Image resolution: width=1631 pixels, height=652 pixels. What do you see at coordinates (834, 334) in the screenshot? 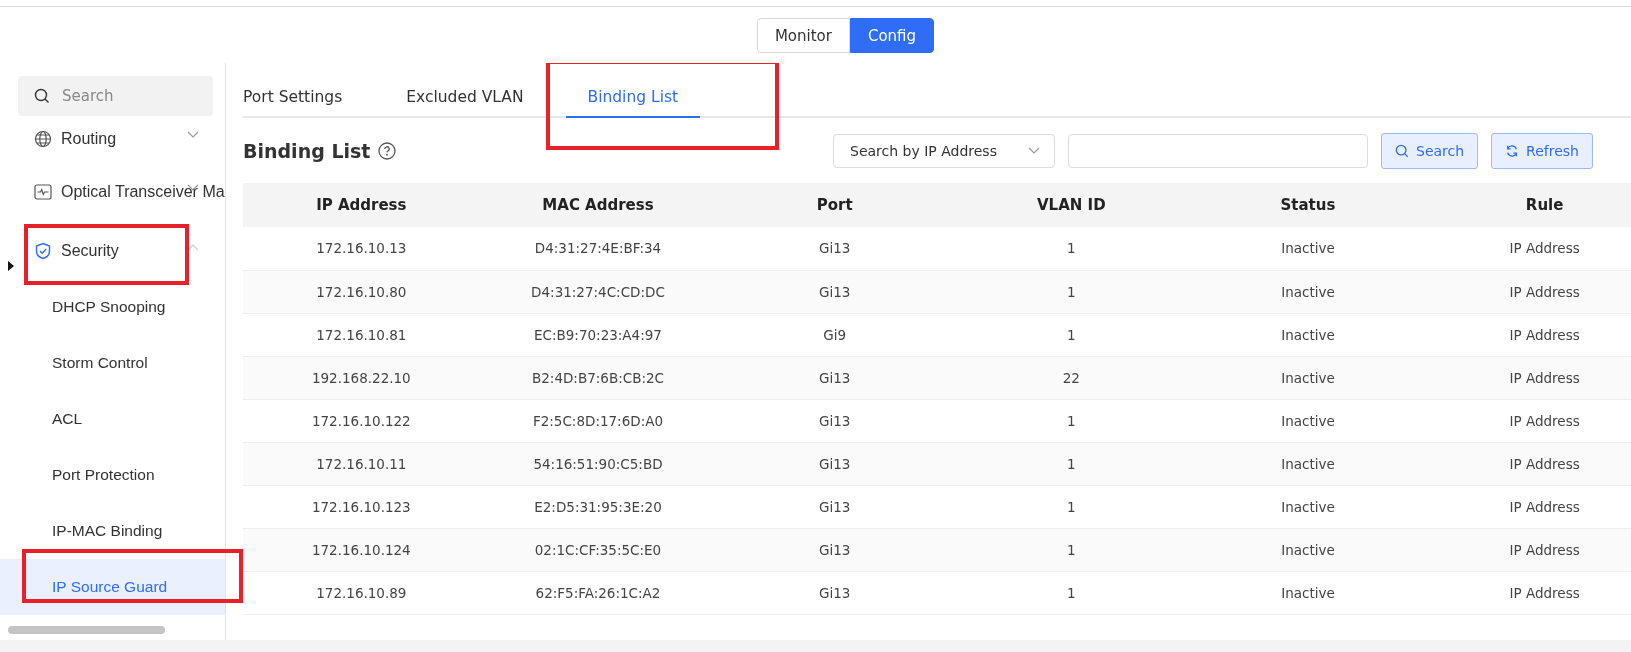
I see `table-cell: Gi9` at bounding box center [834, 334].